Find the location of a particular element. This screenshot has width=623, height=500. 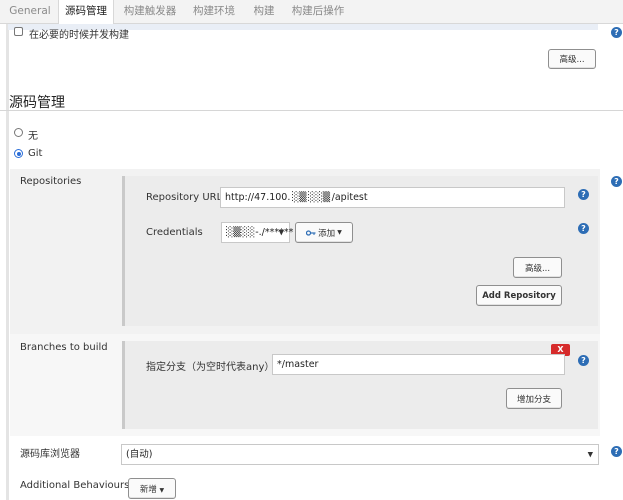

add-credentials-button: 添加 ▼ is located at coordinates (324, 232).